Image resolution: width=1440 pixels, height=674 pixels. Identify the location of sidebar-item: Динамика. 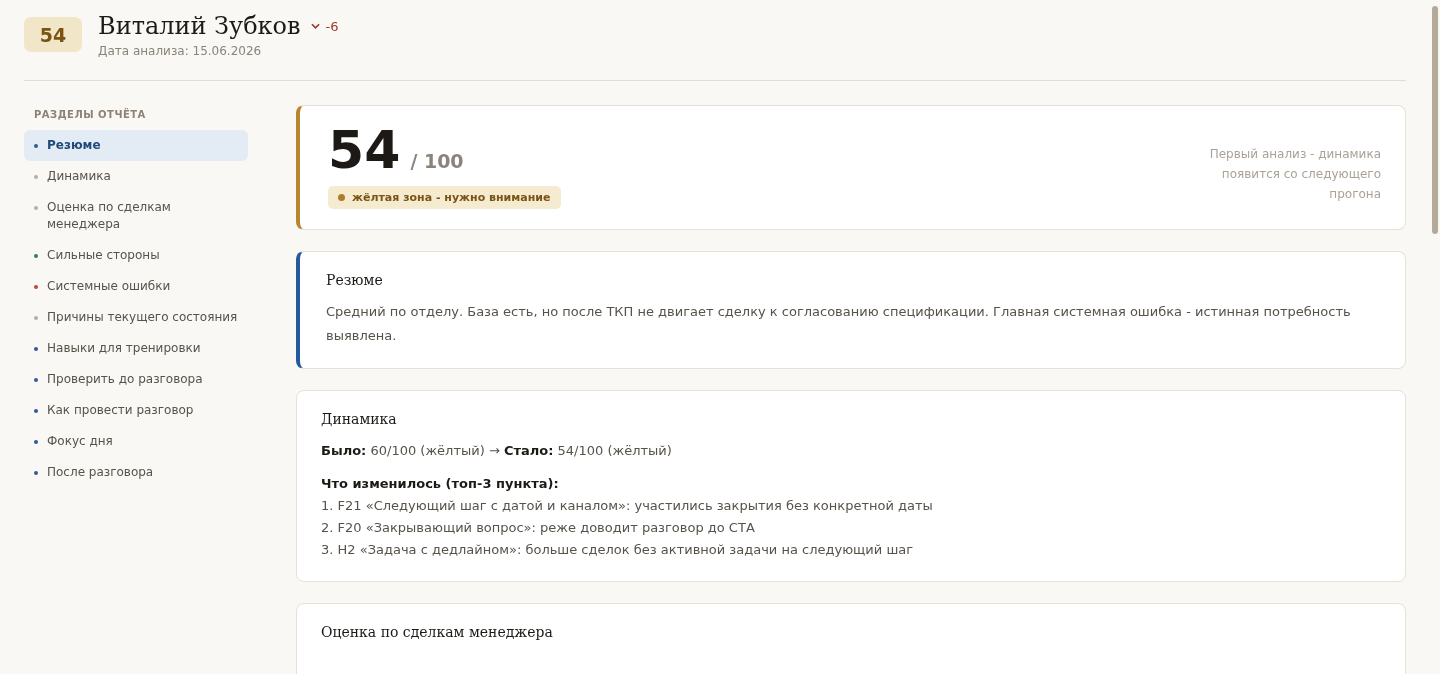
(136, 176).